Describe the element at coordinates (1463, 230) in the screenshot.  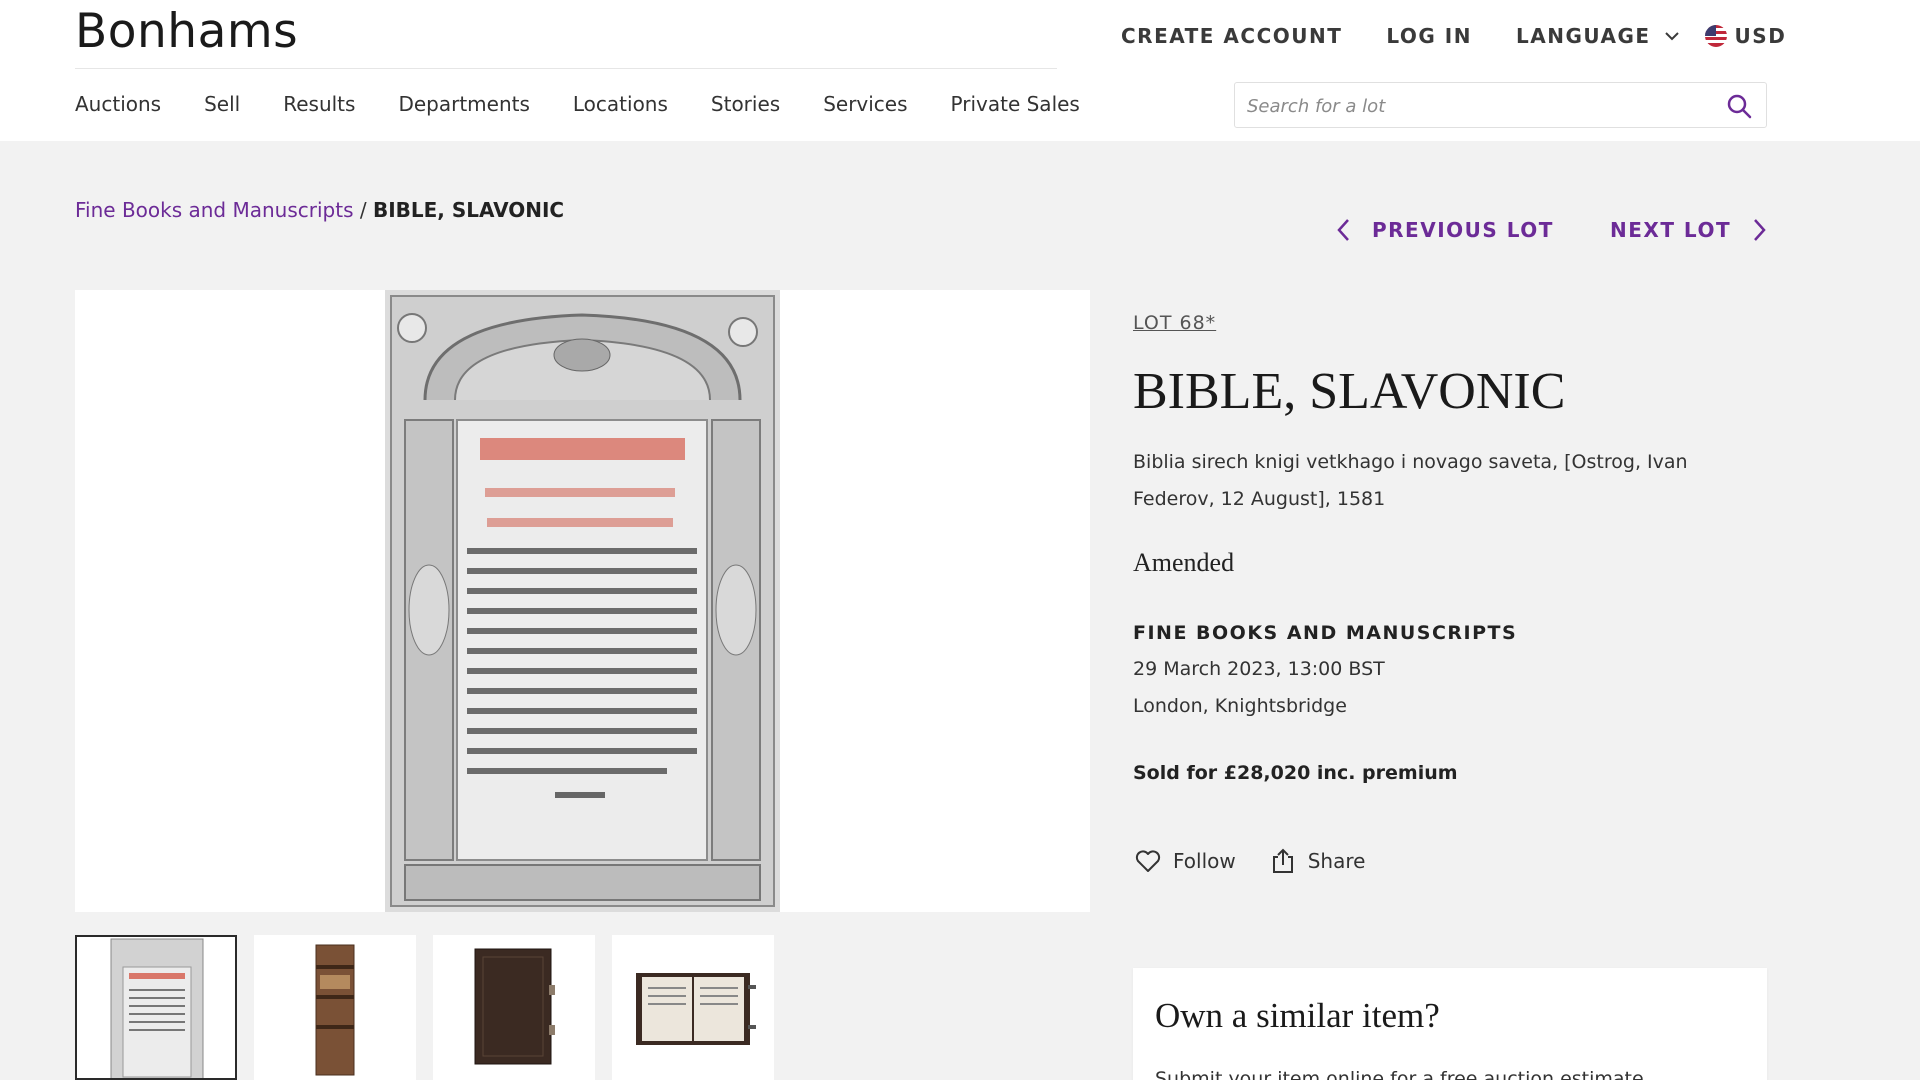
I see `previous-lot-label: PREVIOUS LOT` at that location.